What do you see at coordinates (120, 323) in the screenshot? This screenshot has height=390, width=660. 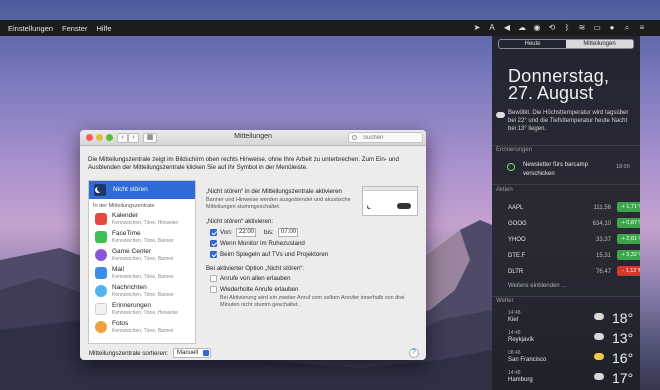 I see `app-name: Fotos` at bounding box center [120, 323].